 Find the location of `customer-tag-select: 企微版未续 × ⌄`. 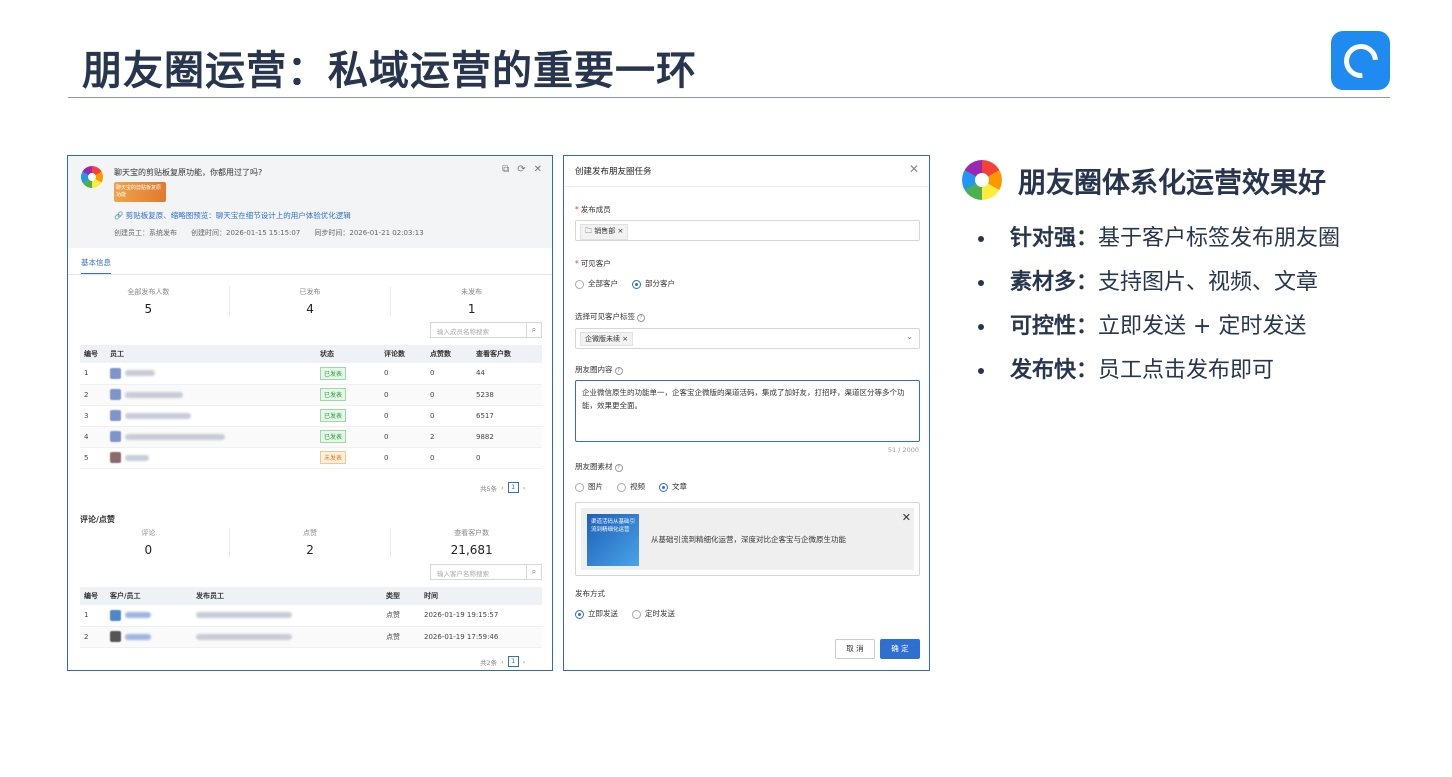

customer-tag-select: 企微版未续 × ⌄ is located at coordinates (747, 338).